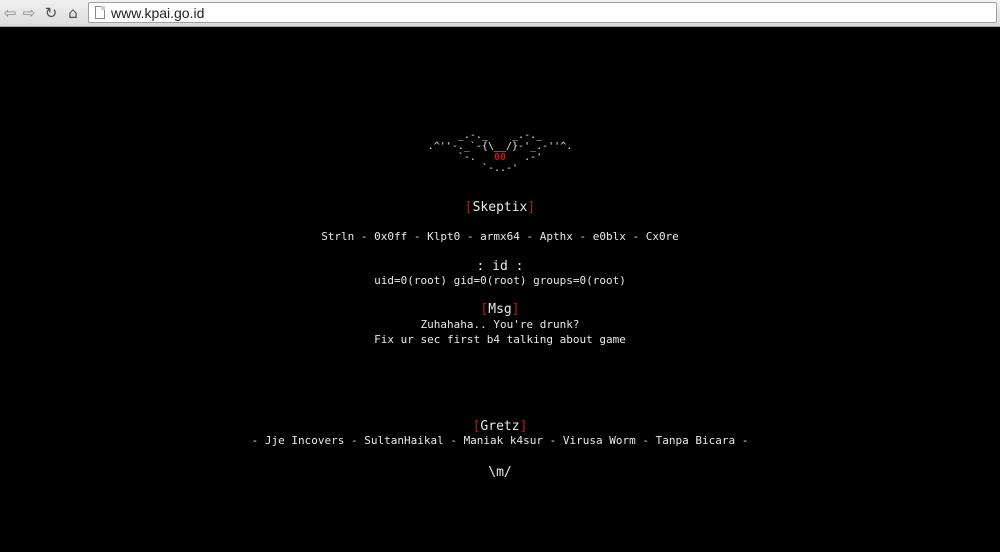 This screenshot has width=1000, height=552. I want to click on forward-arrow-icon: ⇨, so click(29, 13).